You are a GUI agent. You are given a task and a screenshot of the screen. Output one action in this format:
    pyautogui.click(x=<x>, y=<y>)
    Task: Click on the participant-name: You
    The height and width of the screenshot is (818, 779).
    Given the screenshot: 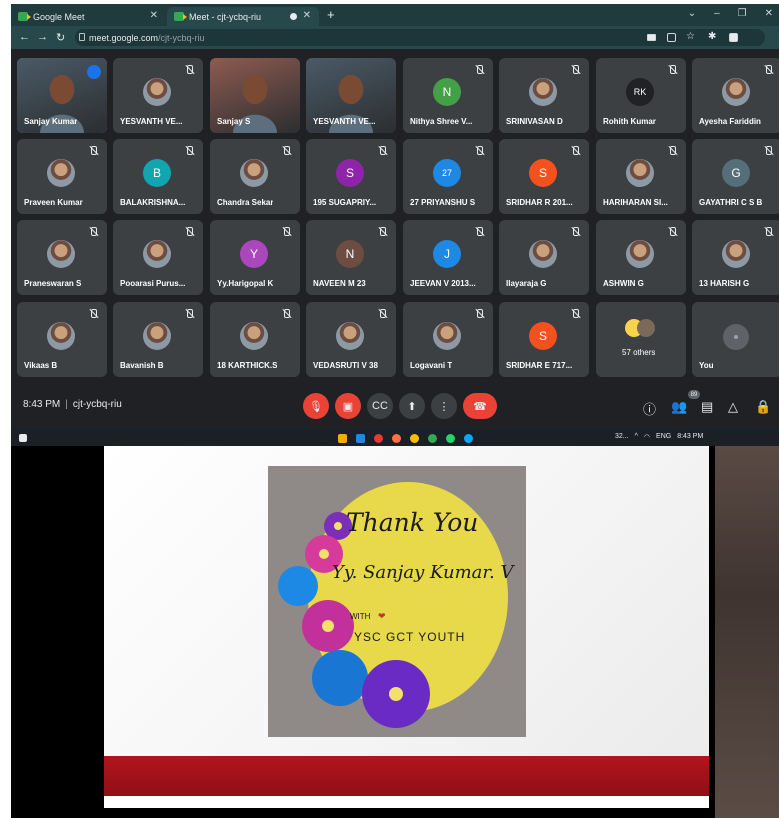 What is the action you would take?
    pyautogui.click(x=706, y=365)
    